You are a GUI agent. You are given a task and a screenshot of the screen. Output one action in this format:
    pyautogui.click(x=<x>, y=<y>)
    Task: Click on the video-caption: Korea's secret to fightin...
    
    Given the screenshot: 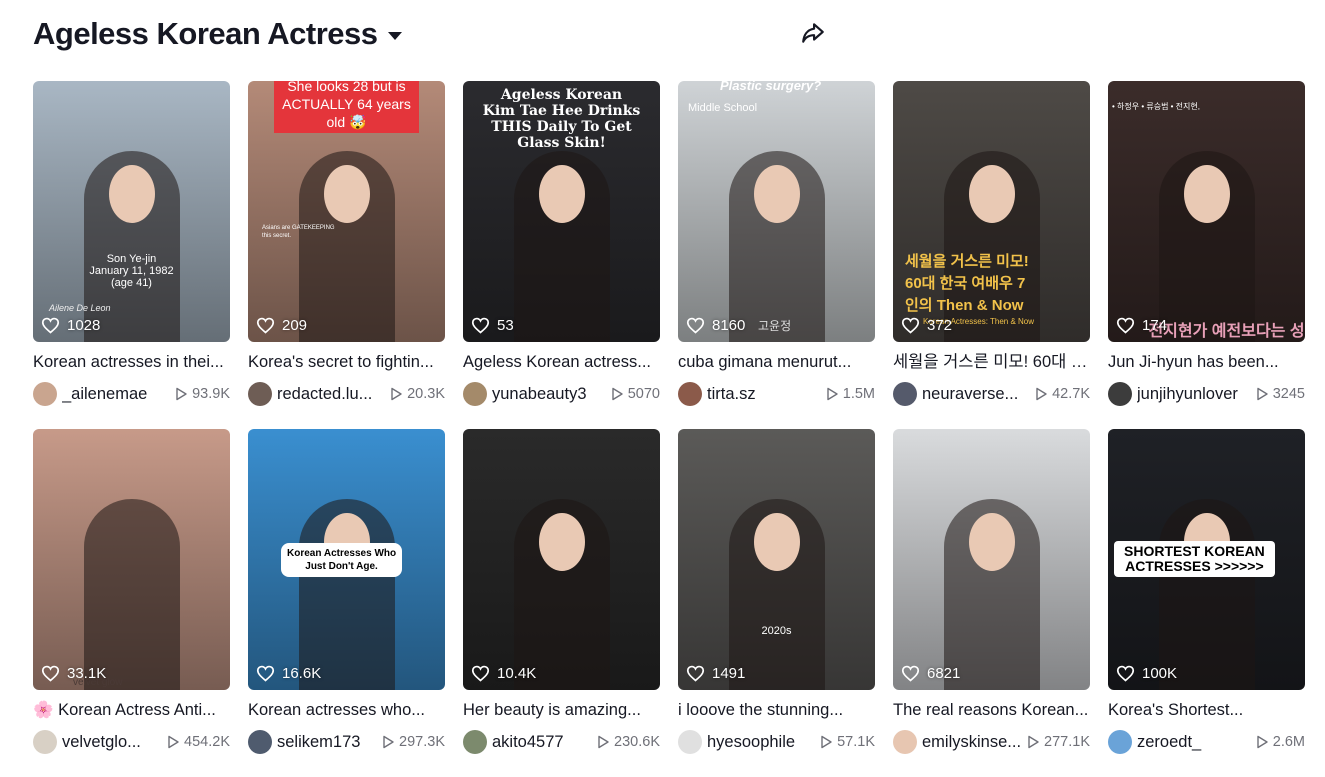 What is the action you would take?
    pyautogui.click(x=346, y=362)
    